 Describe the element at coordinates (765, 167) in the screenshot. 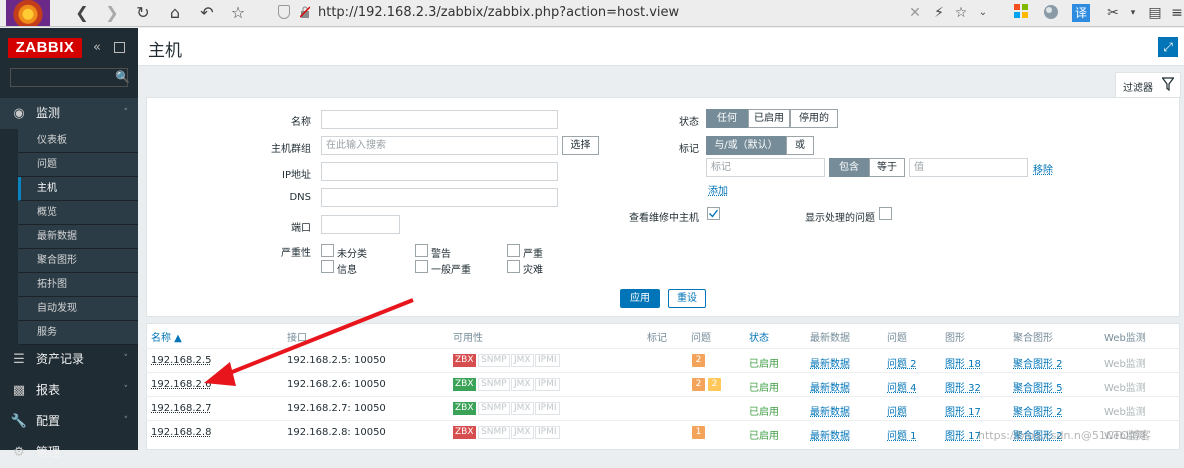

I see `tag-name-field: 标记` at that location.